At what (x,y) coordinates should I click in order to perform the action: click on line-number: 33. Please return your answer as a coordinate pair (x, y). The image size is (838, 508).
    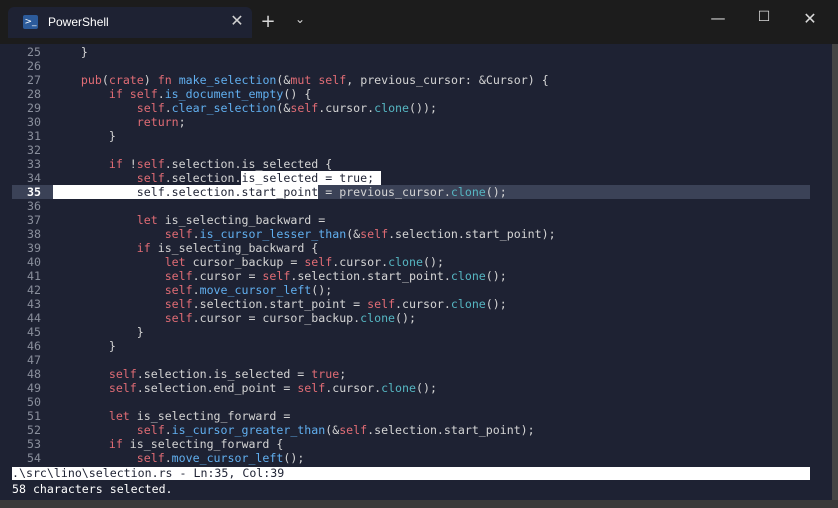
    Looking at the image, I should click on (34, 164).